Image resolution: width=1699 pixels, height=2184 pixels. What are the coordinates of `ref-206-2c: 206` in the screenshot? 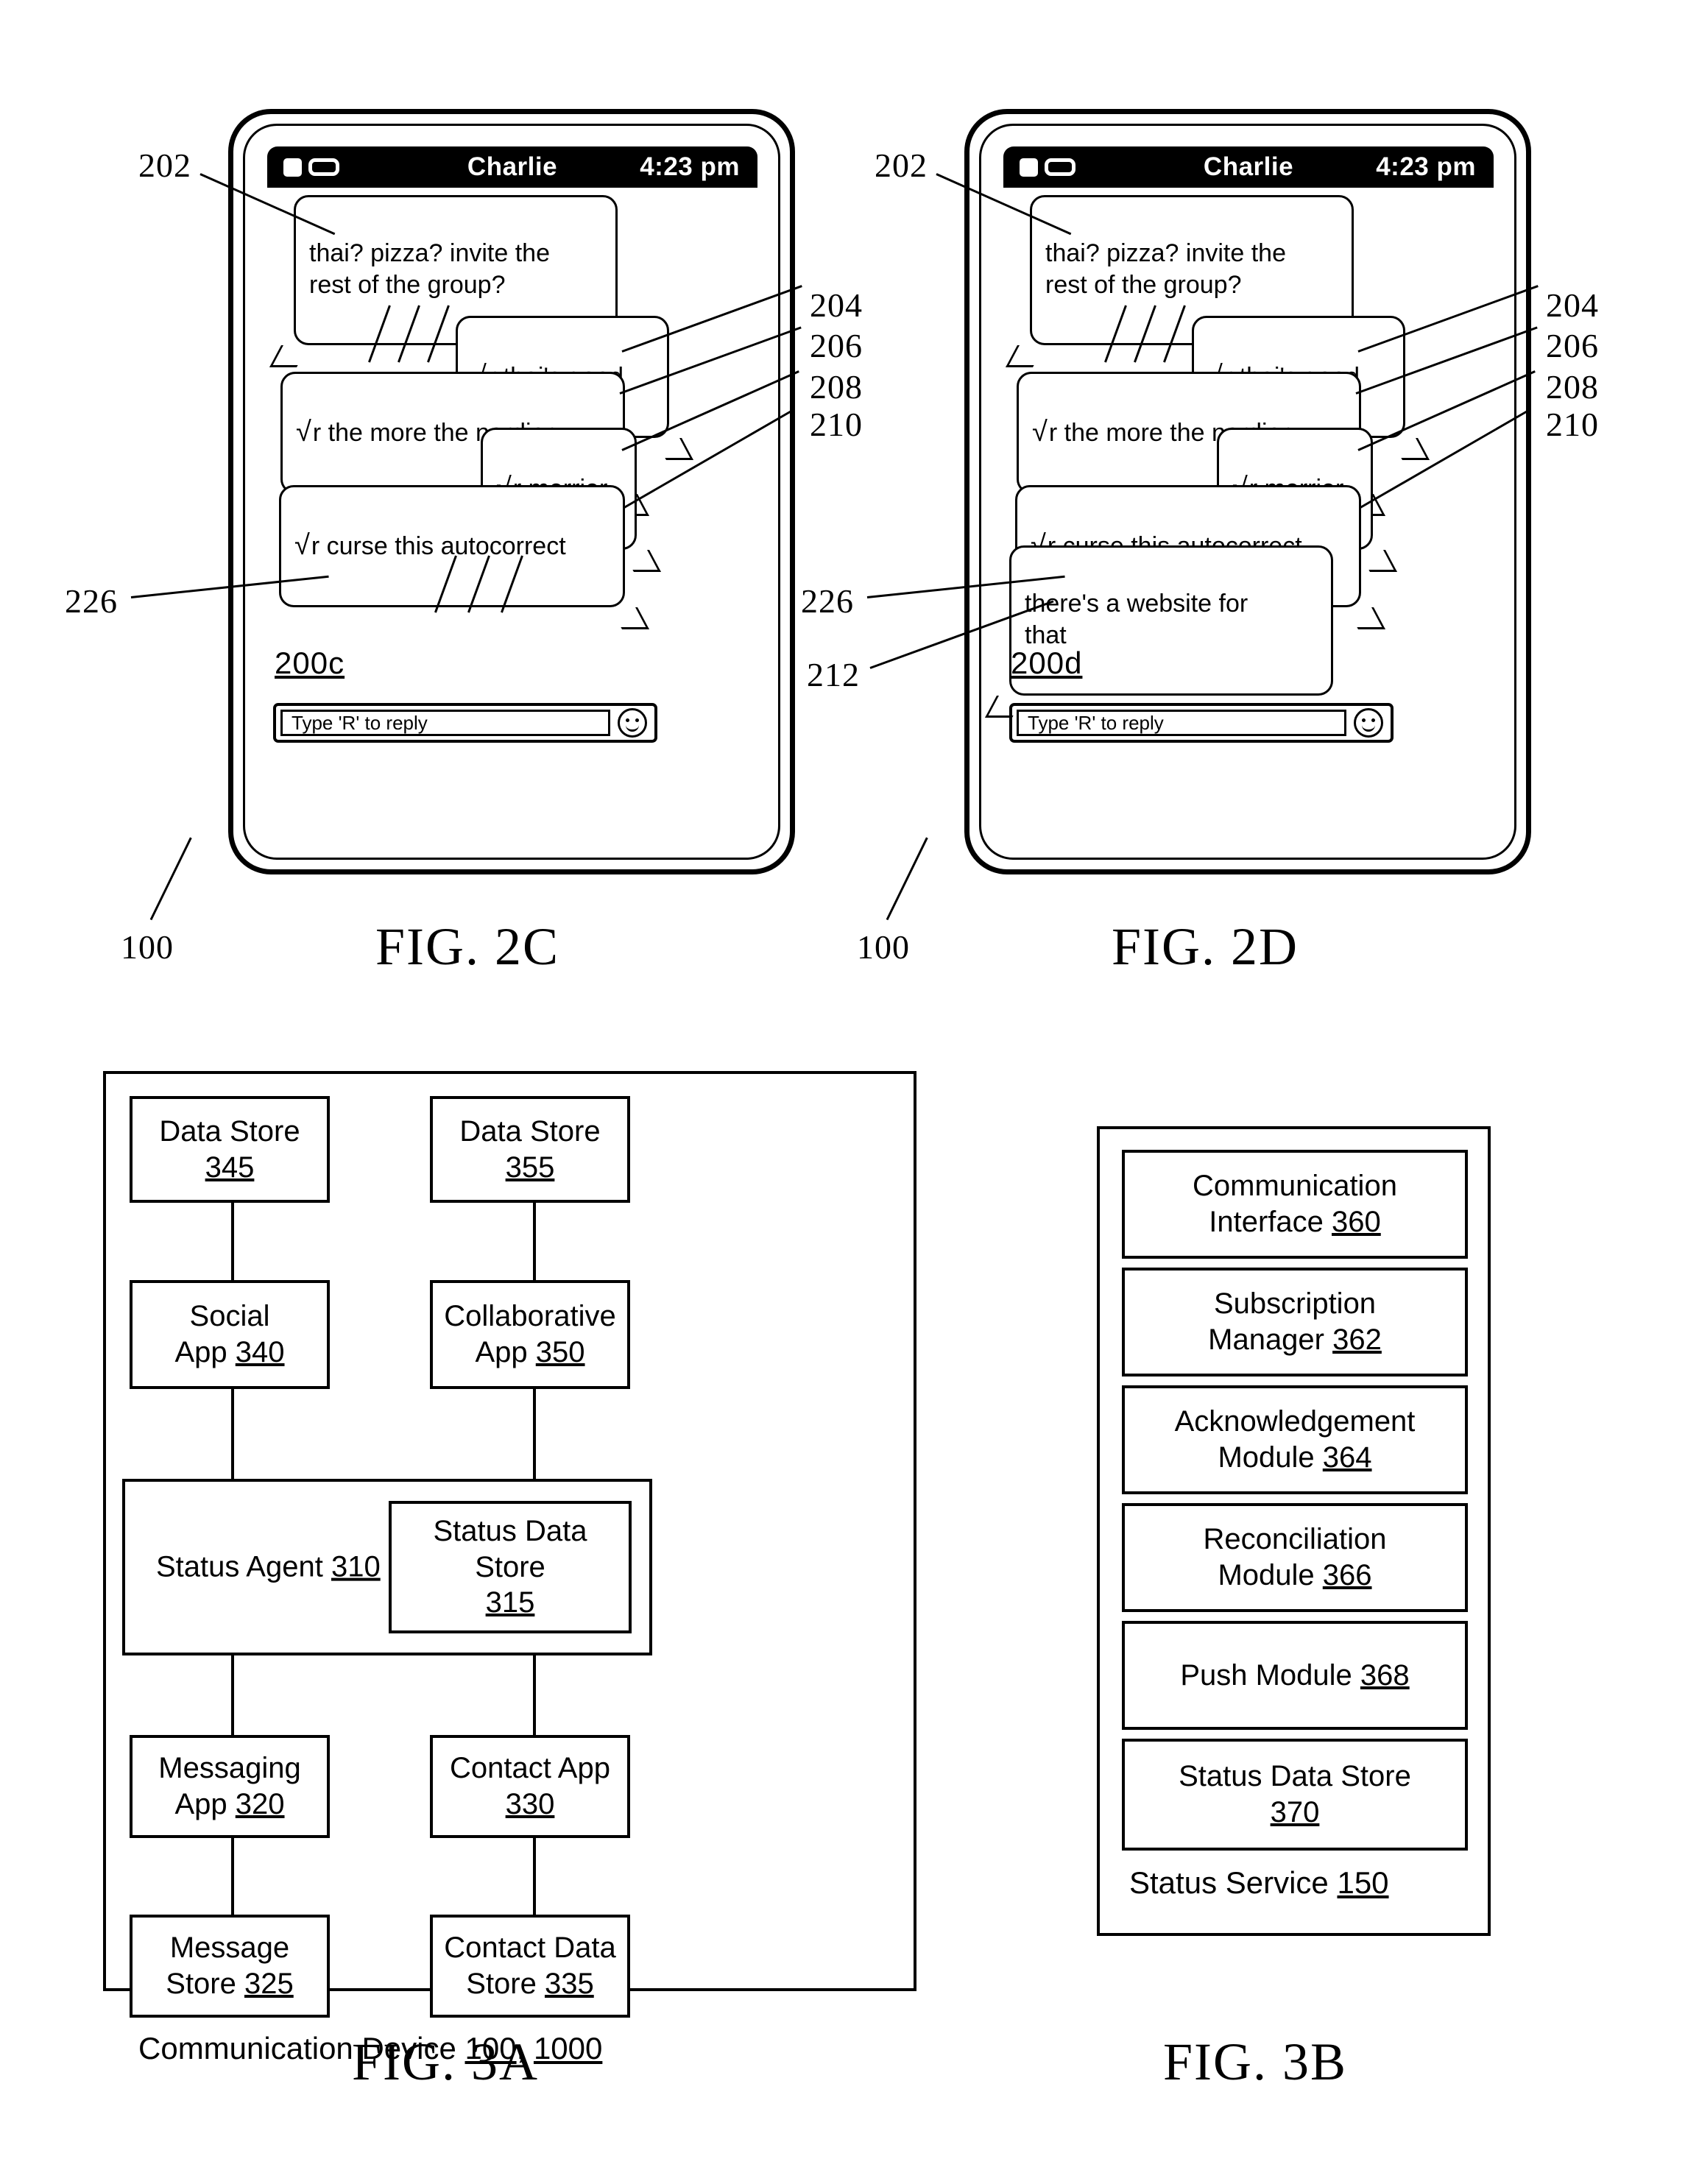 It's located at (837, 345).